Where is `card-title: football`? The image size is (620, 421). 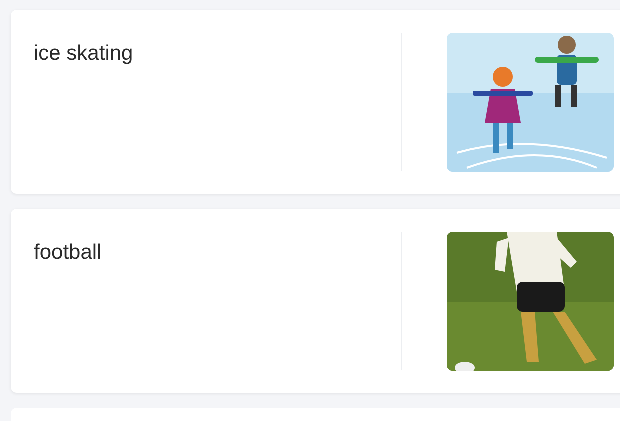 card-title: football is located at coordinates (68, 252).